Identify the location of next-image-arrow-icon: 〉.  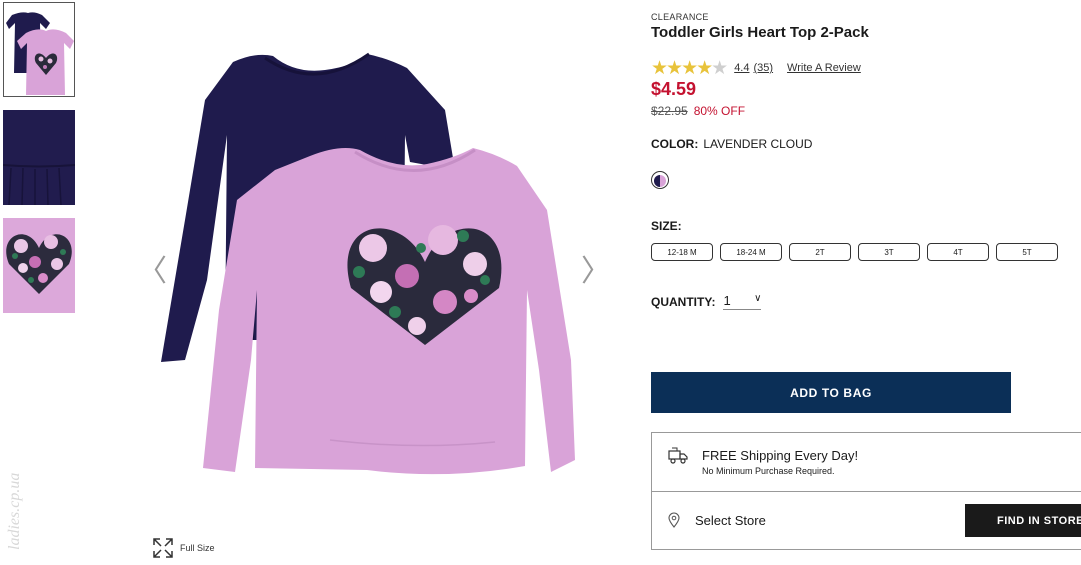
(596, 268).